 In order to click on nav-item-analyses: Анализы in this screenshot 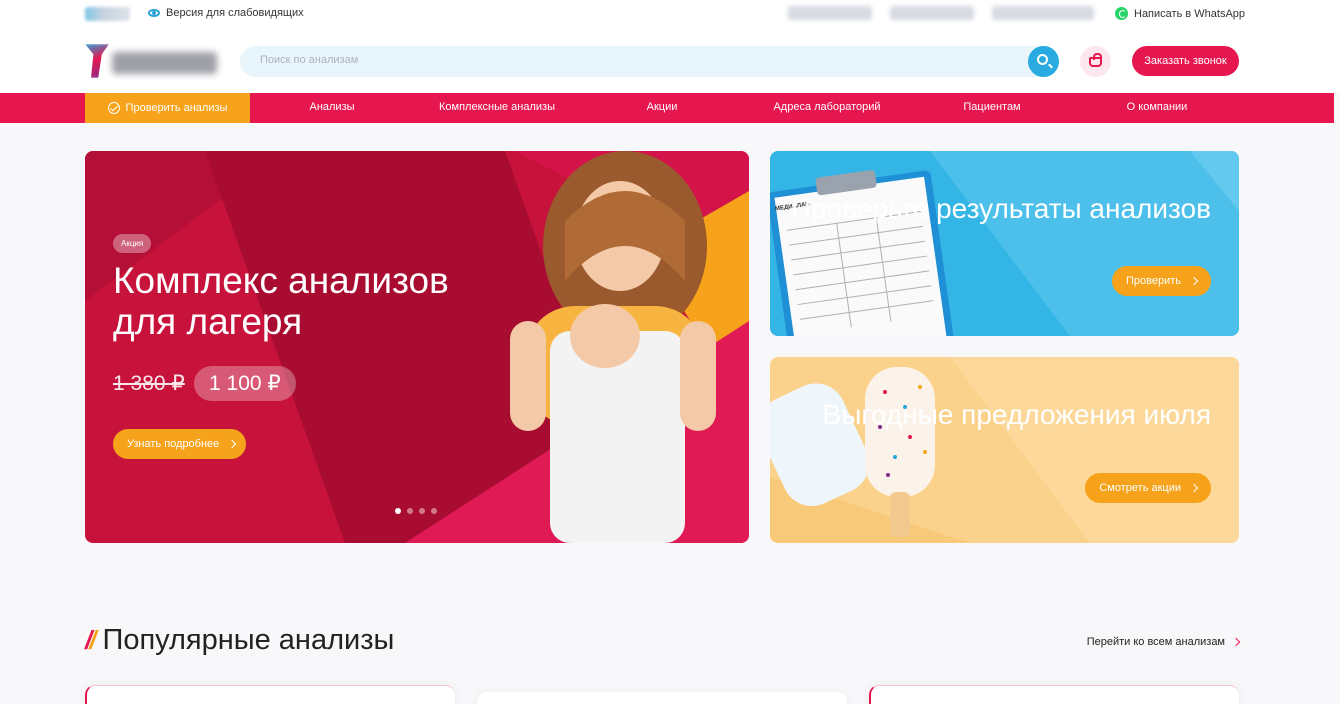, I will do `click(331, 107)`.